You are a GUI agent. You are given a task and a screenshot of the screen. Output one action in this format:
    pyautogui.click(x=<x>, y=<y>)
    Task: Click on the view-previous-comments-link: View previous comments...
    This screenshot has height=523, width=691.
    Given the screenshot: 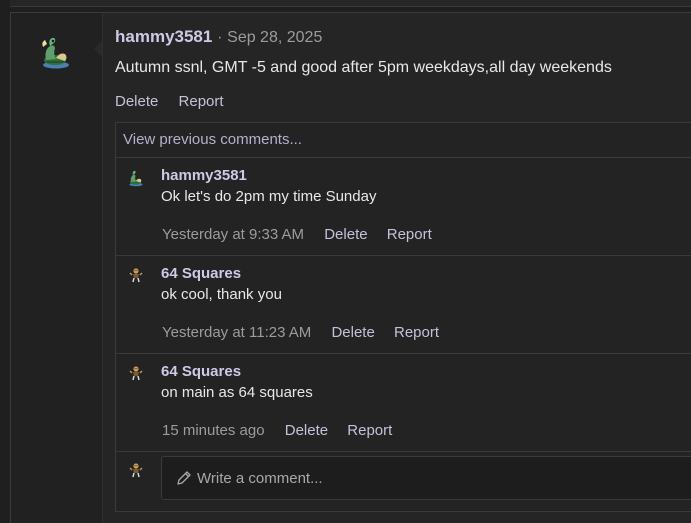 What is the action you would take?
    pyautogui.click(x=403, y=140)
    